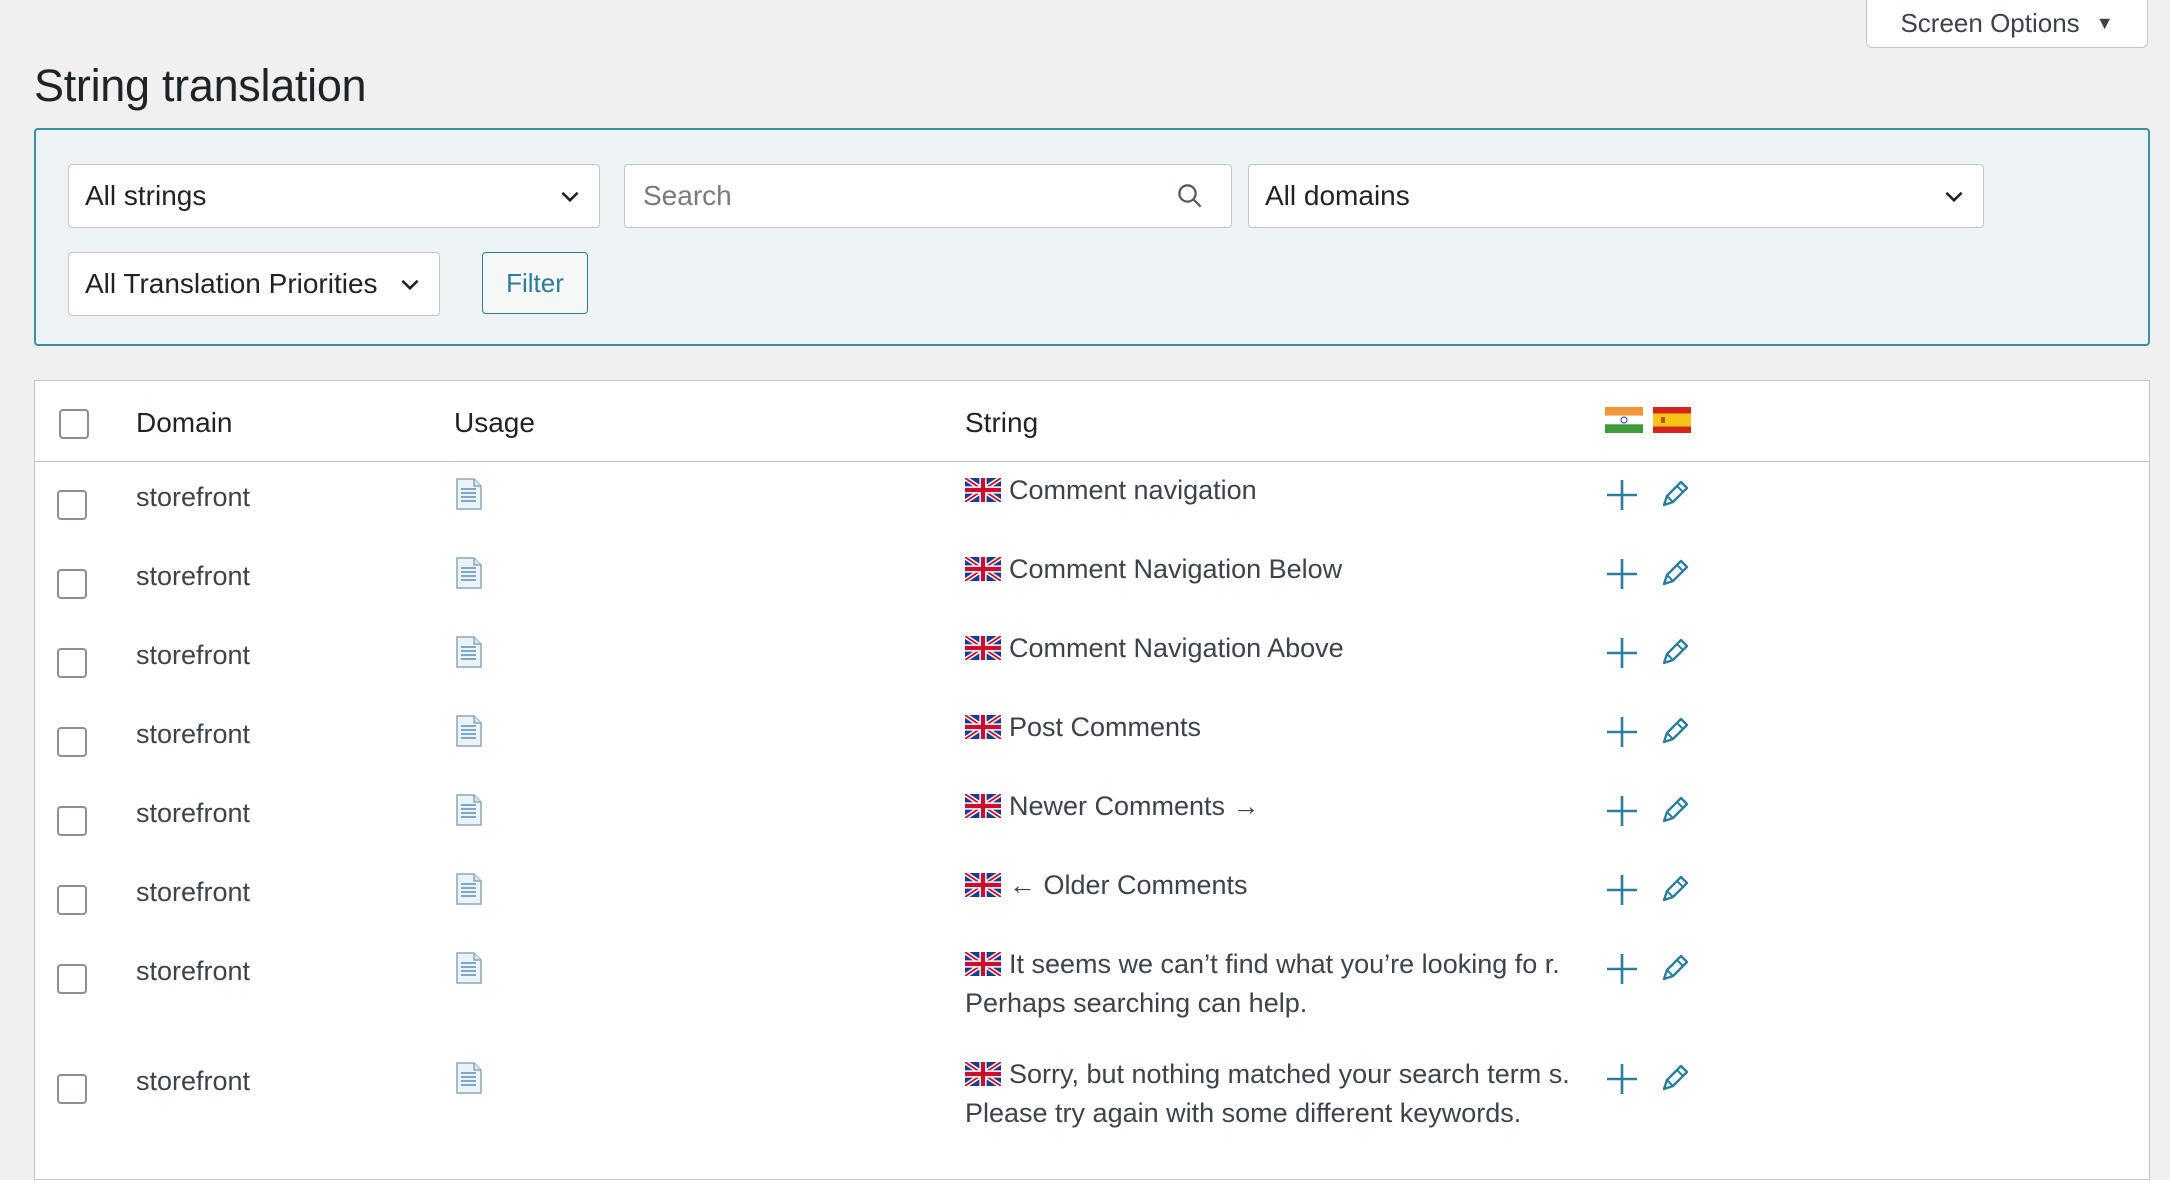 This screenshot has height=1180, width=2170. I want to click on search-input, so click(908, 196).